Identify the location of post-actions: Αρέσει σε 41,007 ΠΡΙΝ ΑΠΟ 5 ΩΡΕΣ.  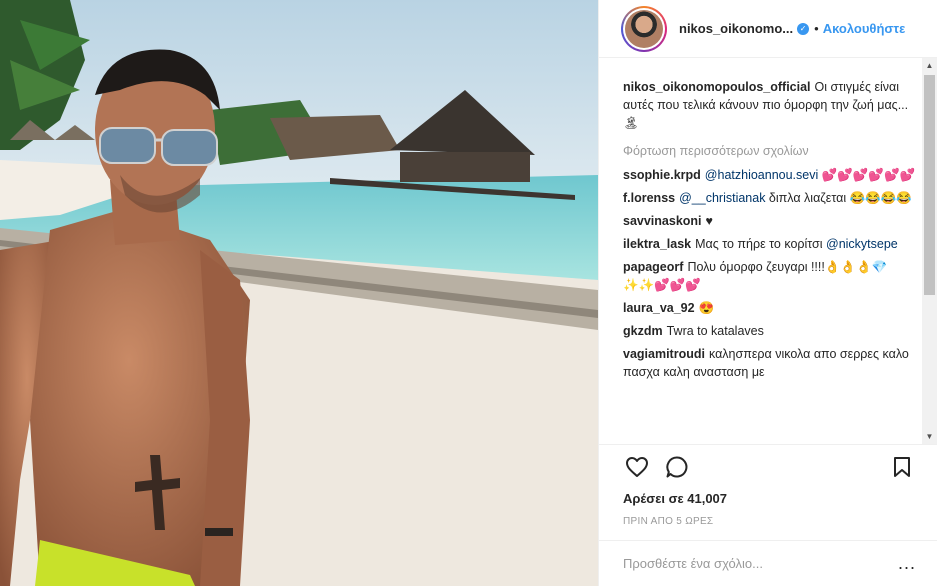
(768, 494).